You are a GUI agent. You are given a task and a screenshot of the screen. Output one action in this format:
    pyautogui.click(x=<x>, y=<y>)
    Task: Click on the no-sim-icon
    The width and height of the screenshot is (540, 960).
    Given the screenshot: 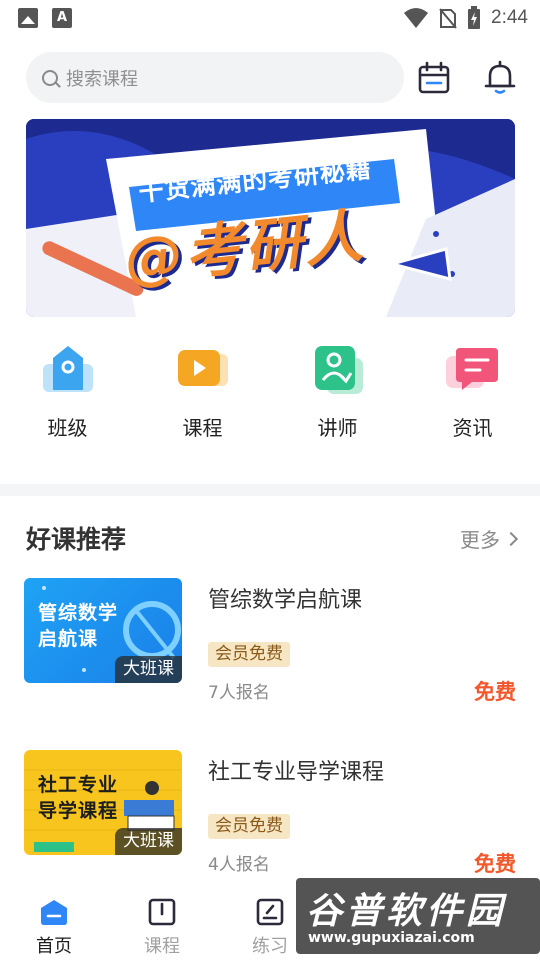 What is the action you would take?
    pyautogui.click(x=448, y=18)
    